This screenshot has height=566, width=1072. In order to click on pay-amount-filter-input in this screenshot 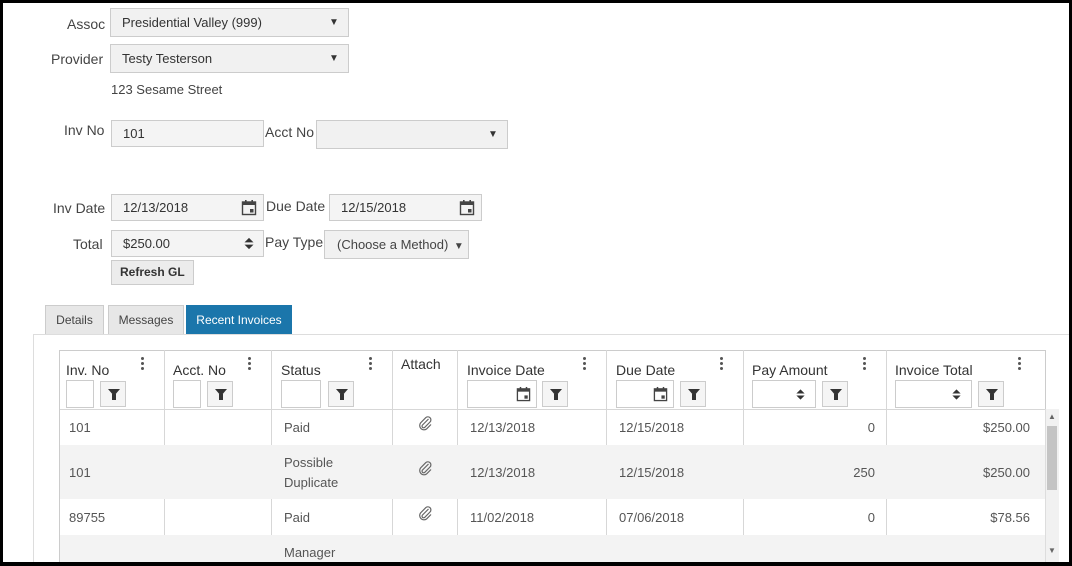, I will do `click(784, 394)`.